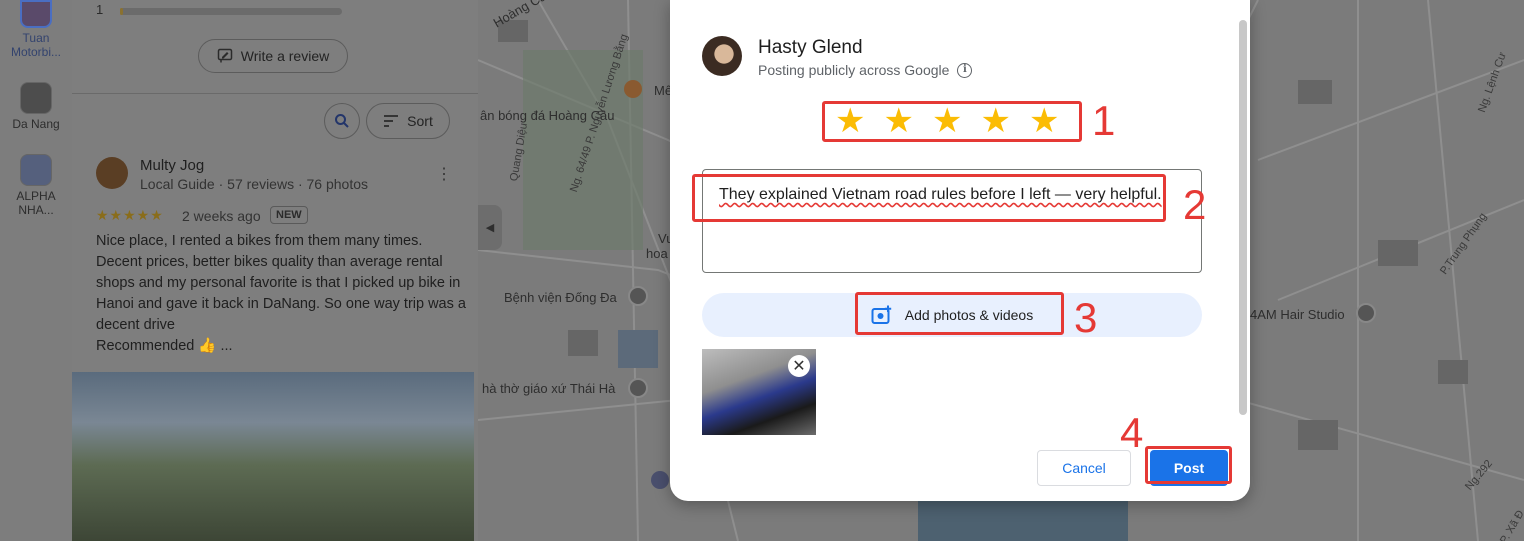  What do you see at coordinates (112, 173) in the screenshot?
I see `reviewer-avatar` at bounding box center [112, 173].